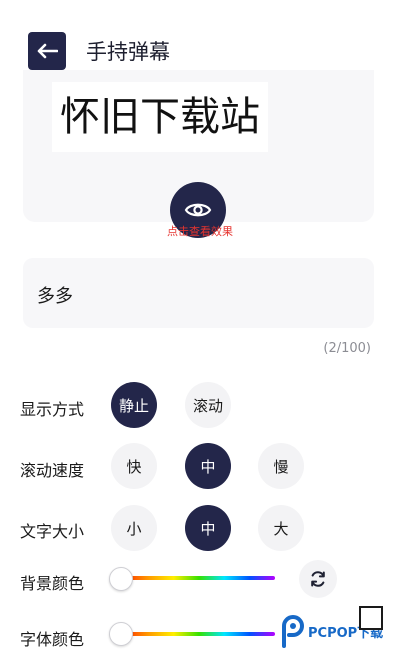 The image size is (400, 654). Describe the element at coordinates (208, 466) in the screenshot. I see `speed-medium-option: 中` at that location.